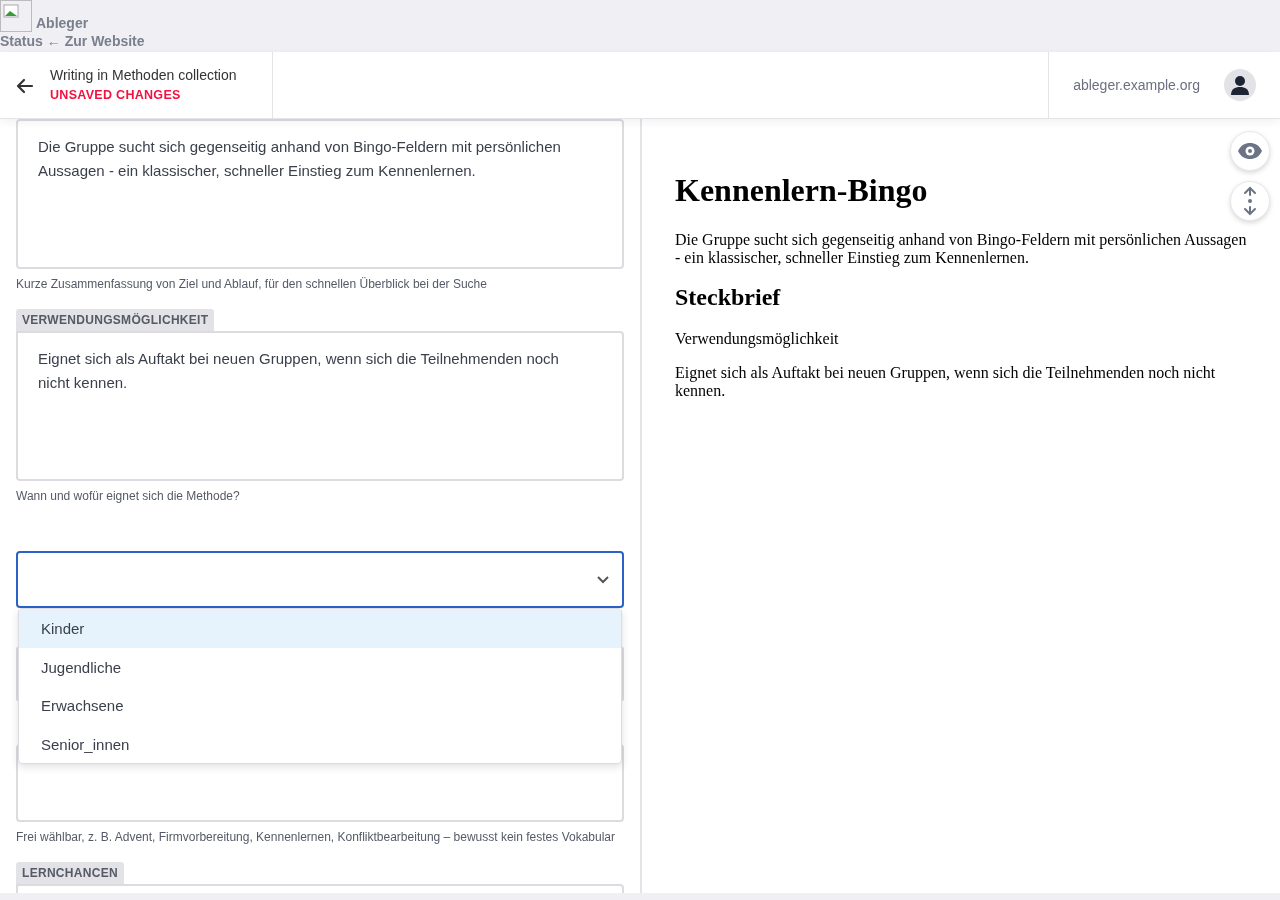 Image resolution: width=1280 pixels, height=900 pixels. I want to click on site-name: Ableger, so click(62, 23).